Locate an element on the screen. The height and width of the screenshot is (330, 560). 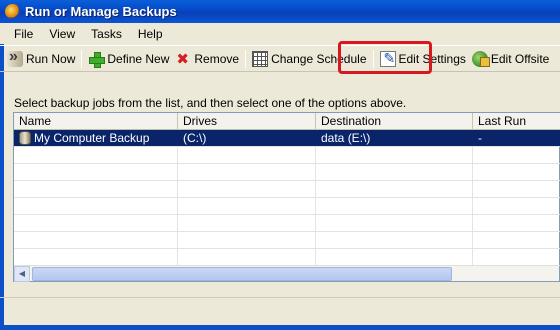
remove-button: Remove is located at coordinates (207, 59).